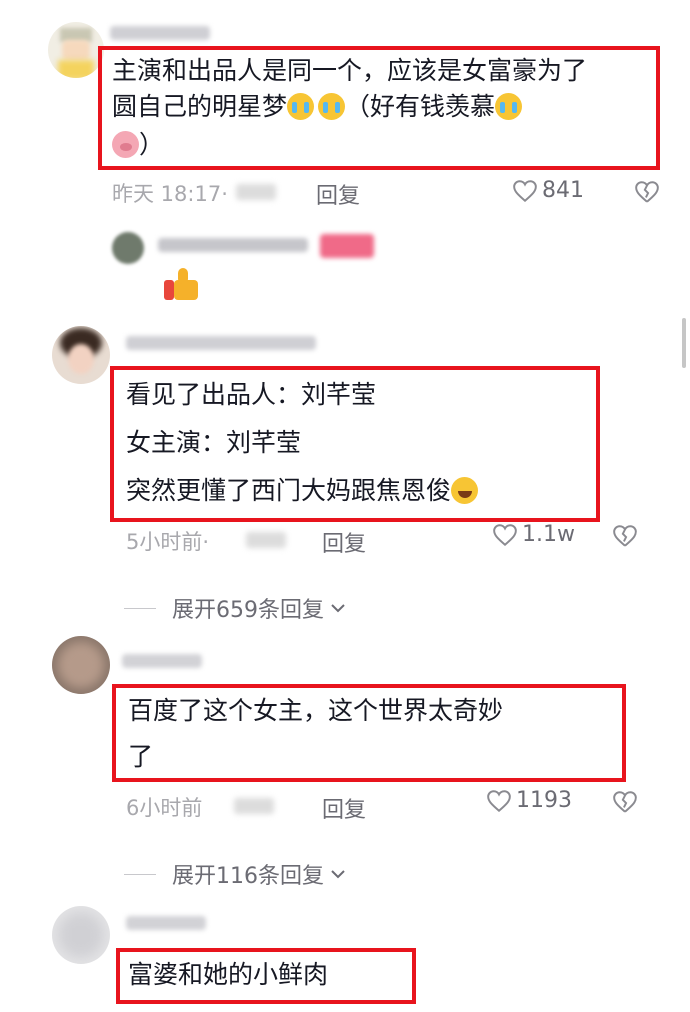  What do you see at coordinates (182, 285) in the screenshot?
I see `thumbs-up-emoji-icon` at bounding box center [182, 285].